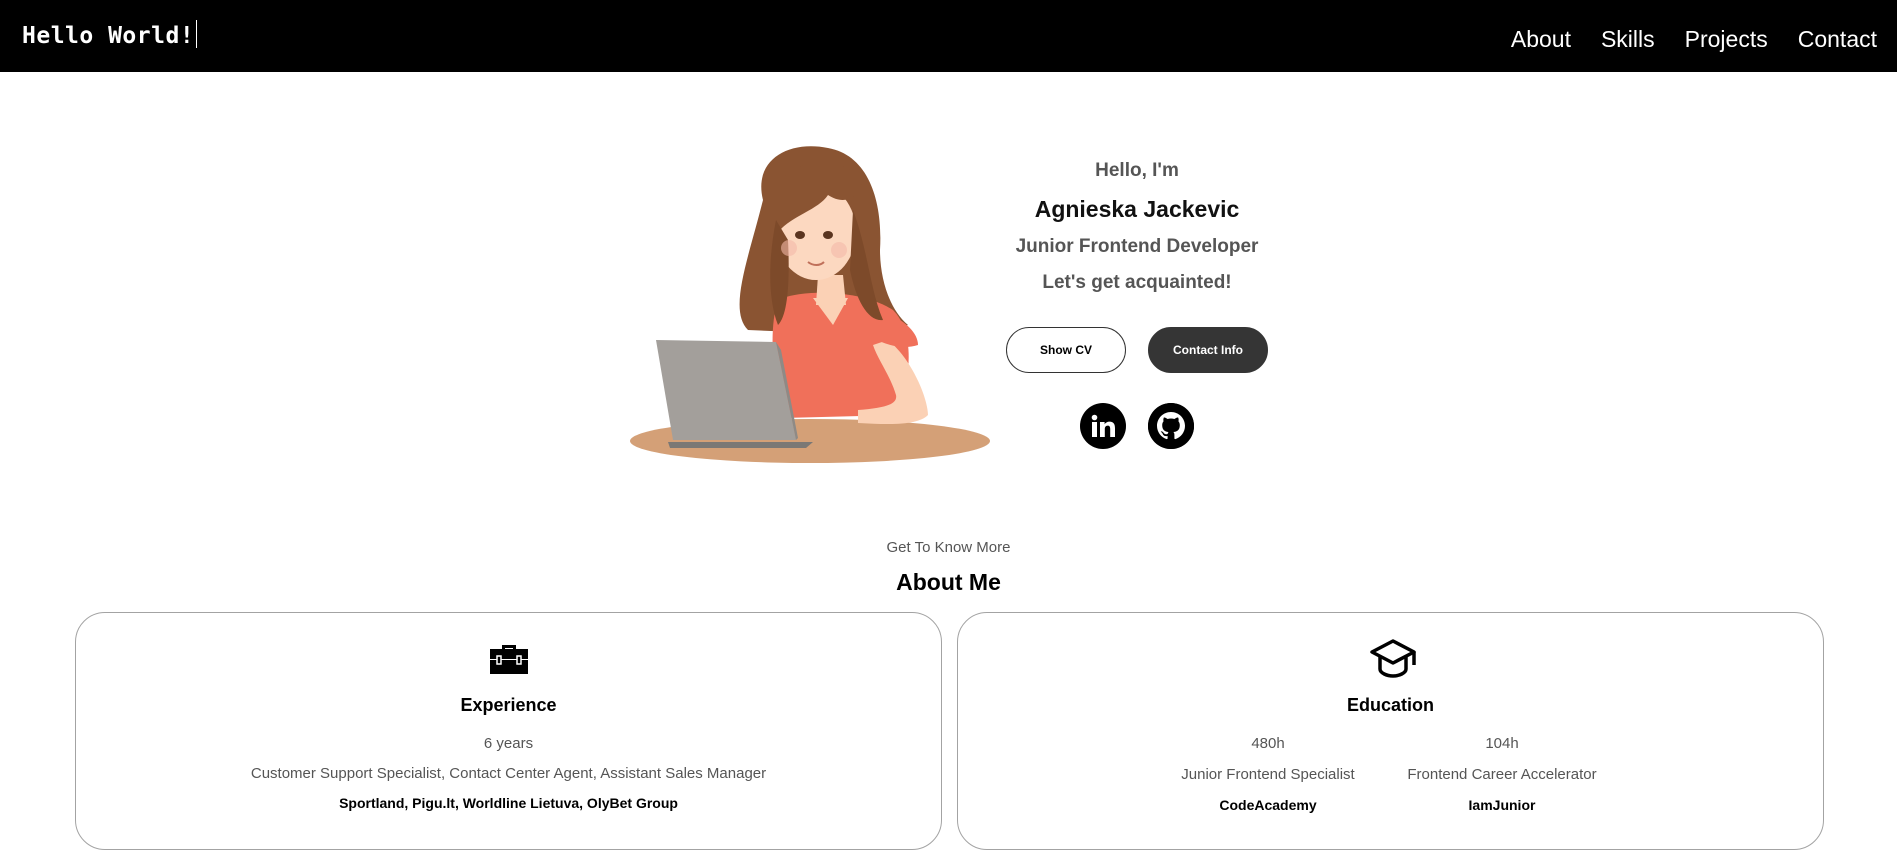 This screenshot has width=1897, height=867. Describe the element at coordinates (1103, 426) in the screenshot. I see `linkedin-icon` at that location.